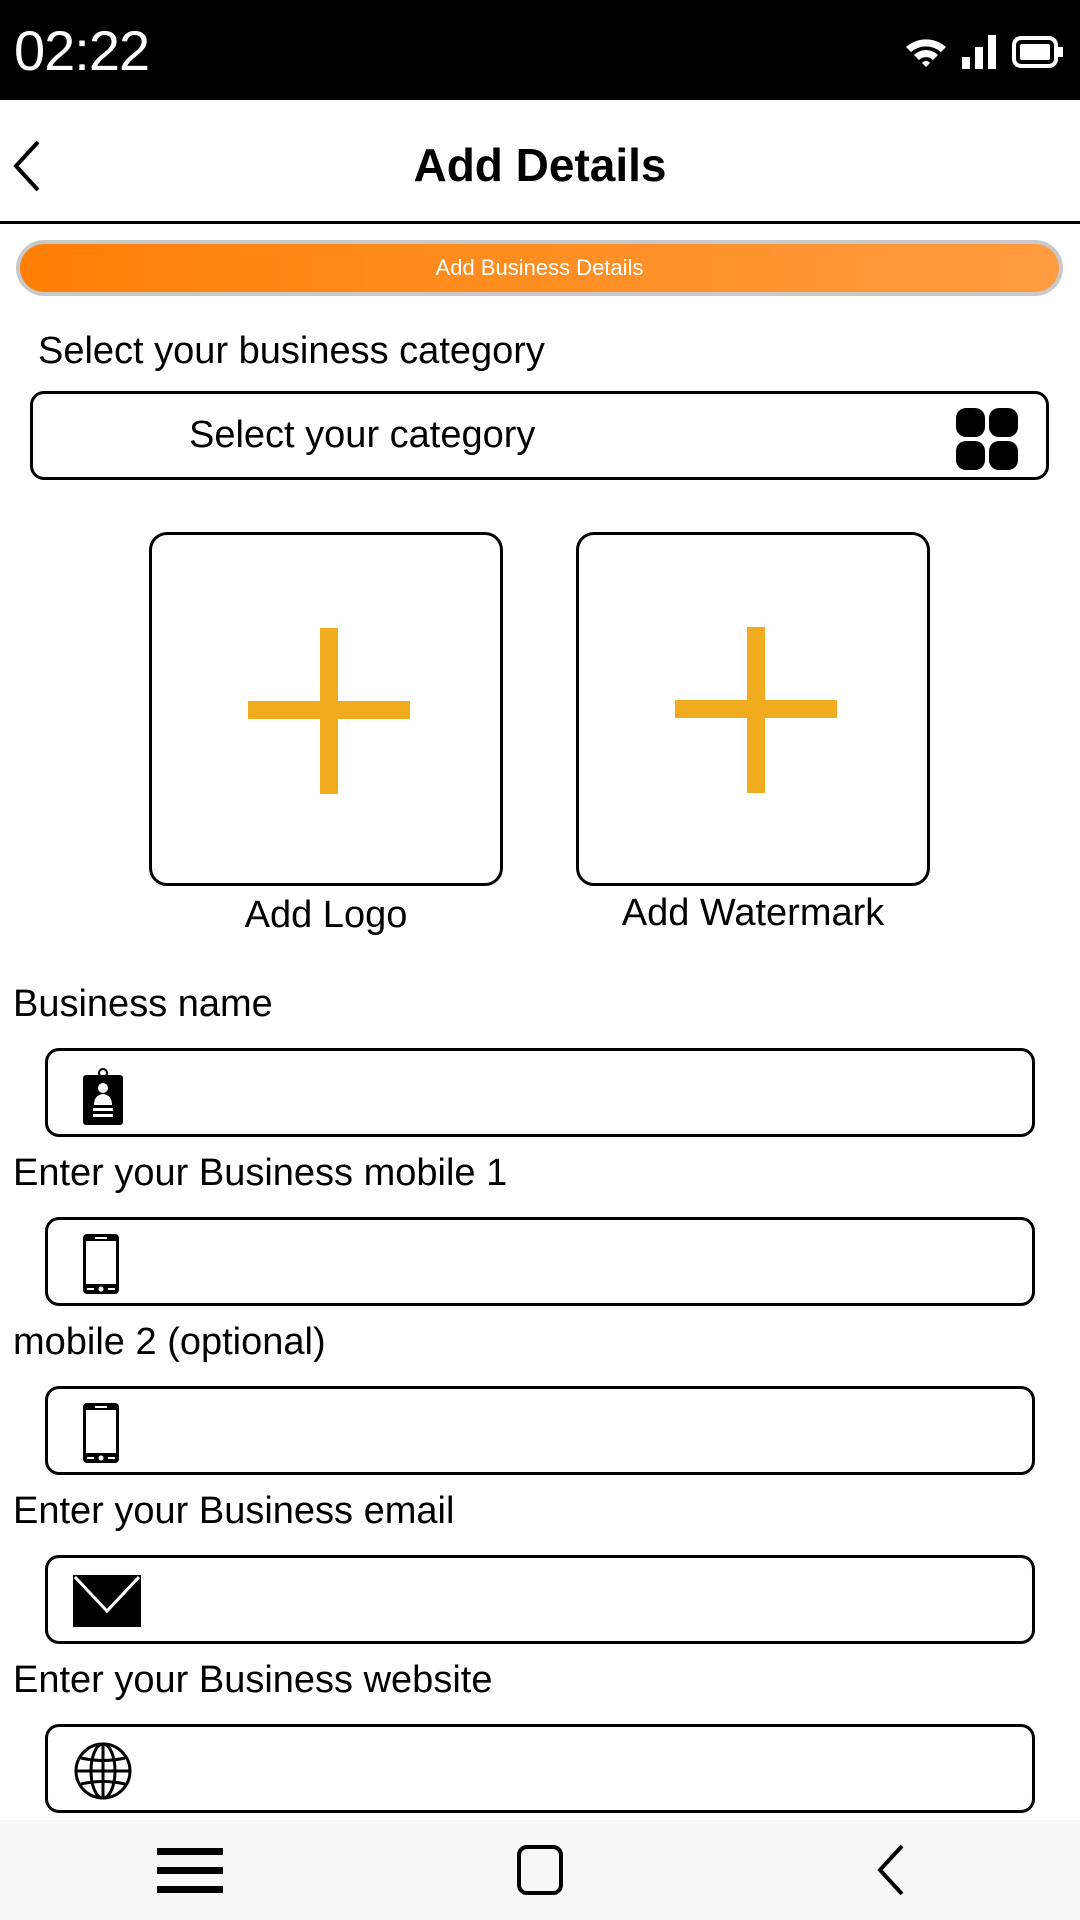 This screenshot has height=1920, width=1080. I want to click on add-watermark-label: Add Watermark, so click(753, 913).